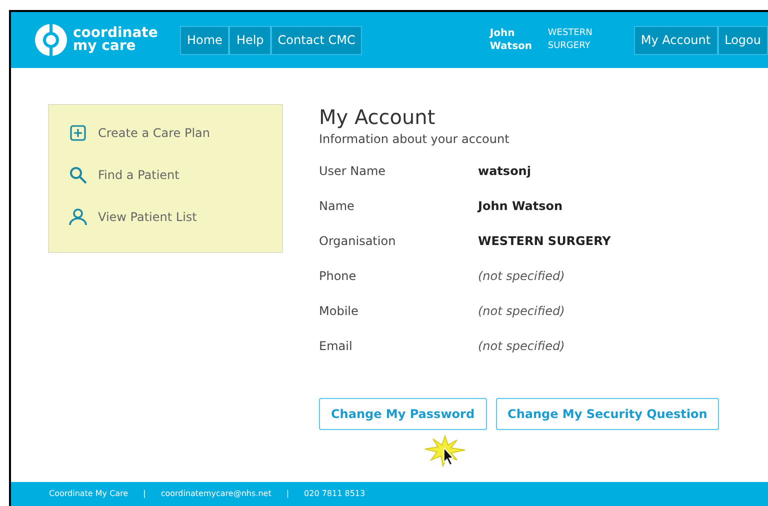 Image resolution: width=768 pixels, height=506 pixels. I want to click on field-label: Mobile, so click(339, 311).